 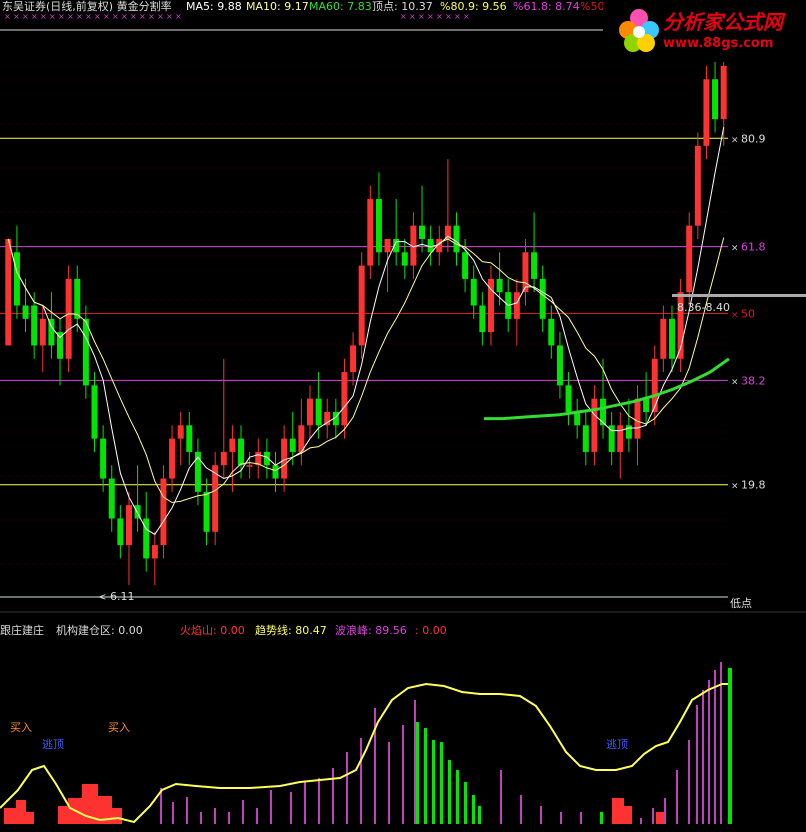 What do you see at coordinates (753, 138) in the screenshot?
I see `fib-label: 80.9` at bounding box center [753, 138].